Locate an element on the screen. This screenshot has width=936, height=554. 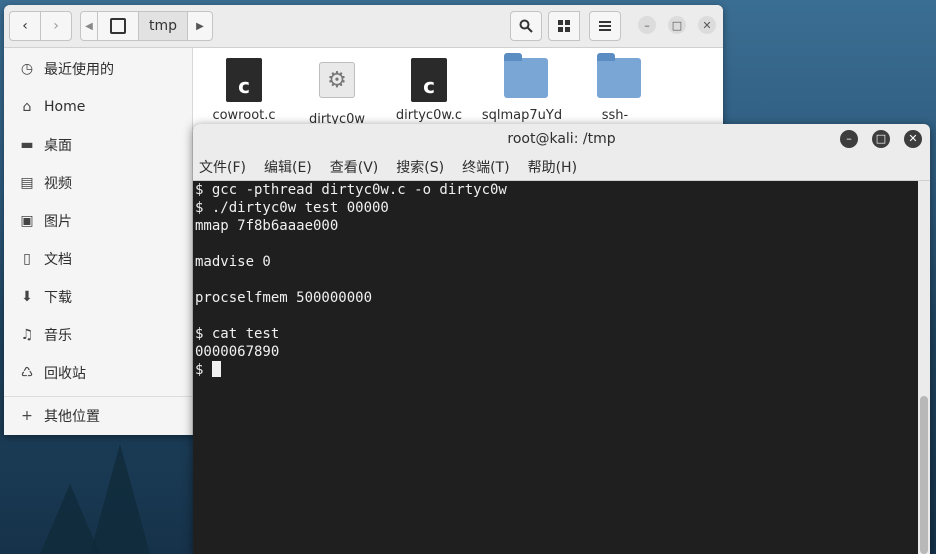
close-button: ✕ is located at coordinates (707, 25).